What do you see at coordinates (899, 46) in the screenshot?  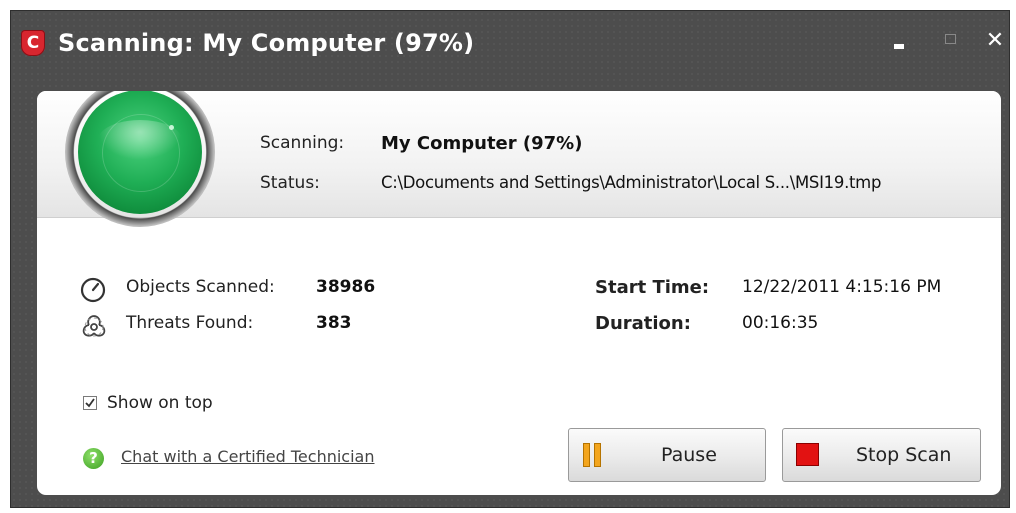 I see `minimize-icon` at bounding box center [899, 46].